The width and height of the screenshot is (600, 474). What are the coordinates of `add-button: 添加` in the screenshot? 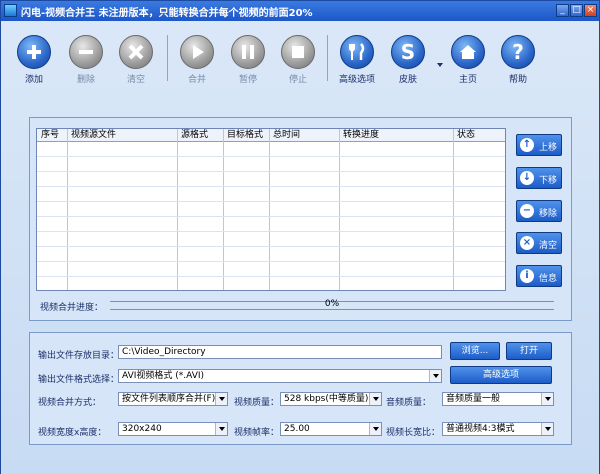 It's located at (34, 60).